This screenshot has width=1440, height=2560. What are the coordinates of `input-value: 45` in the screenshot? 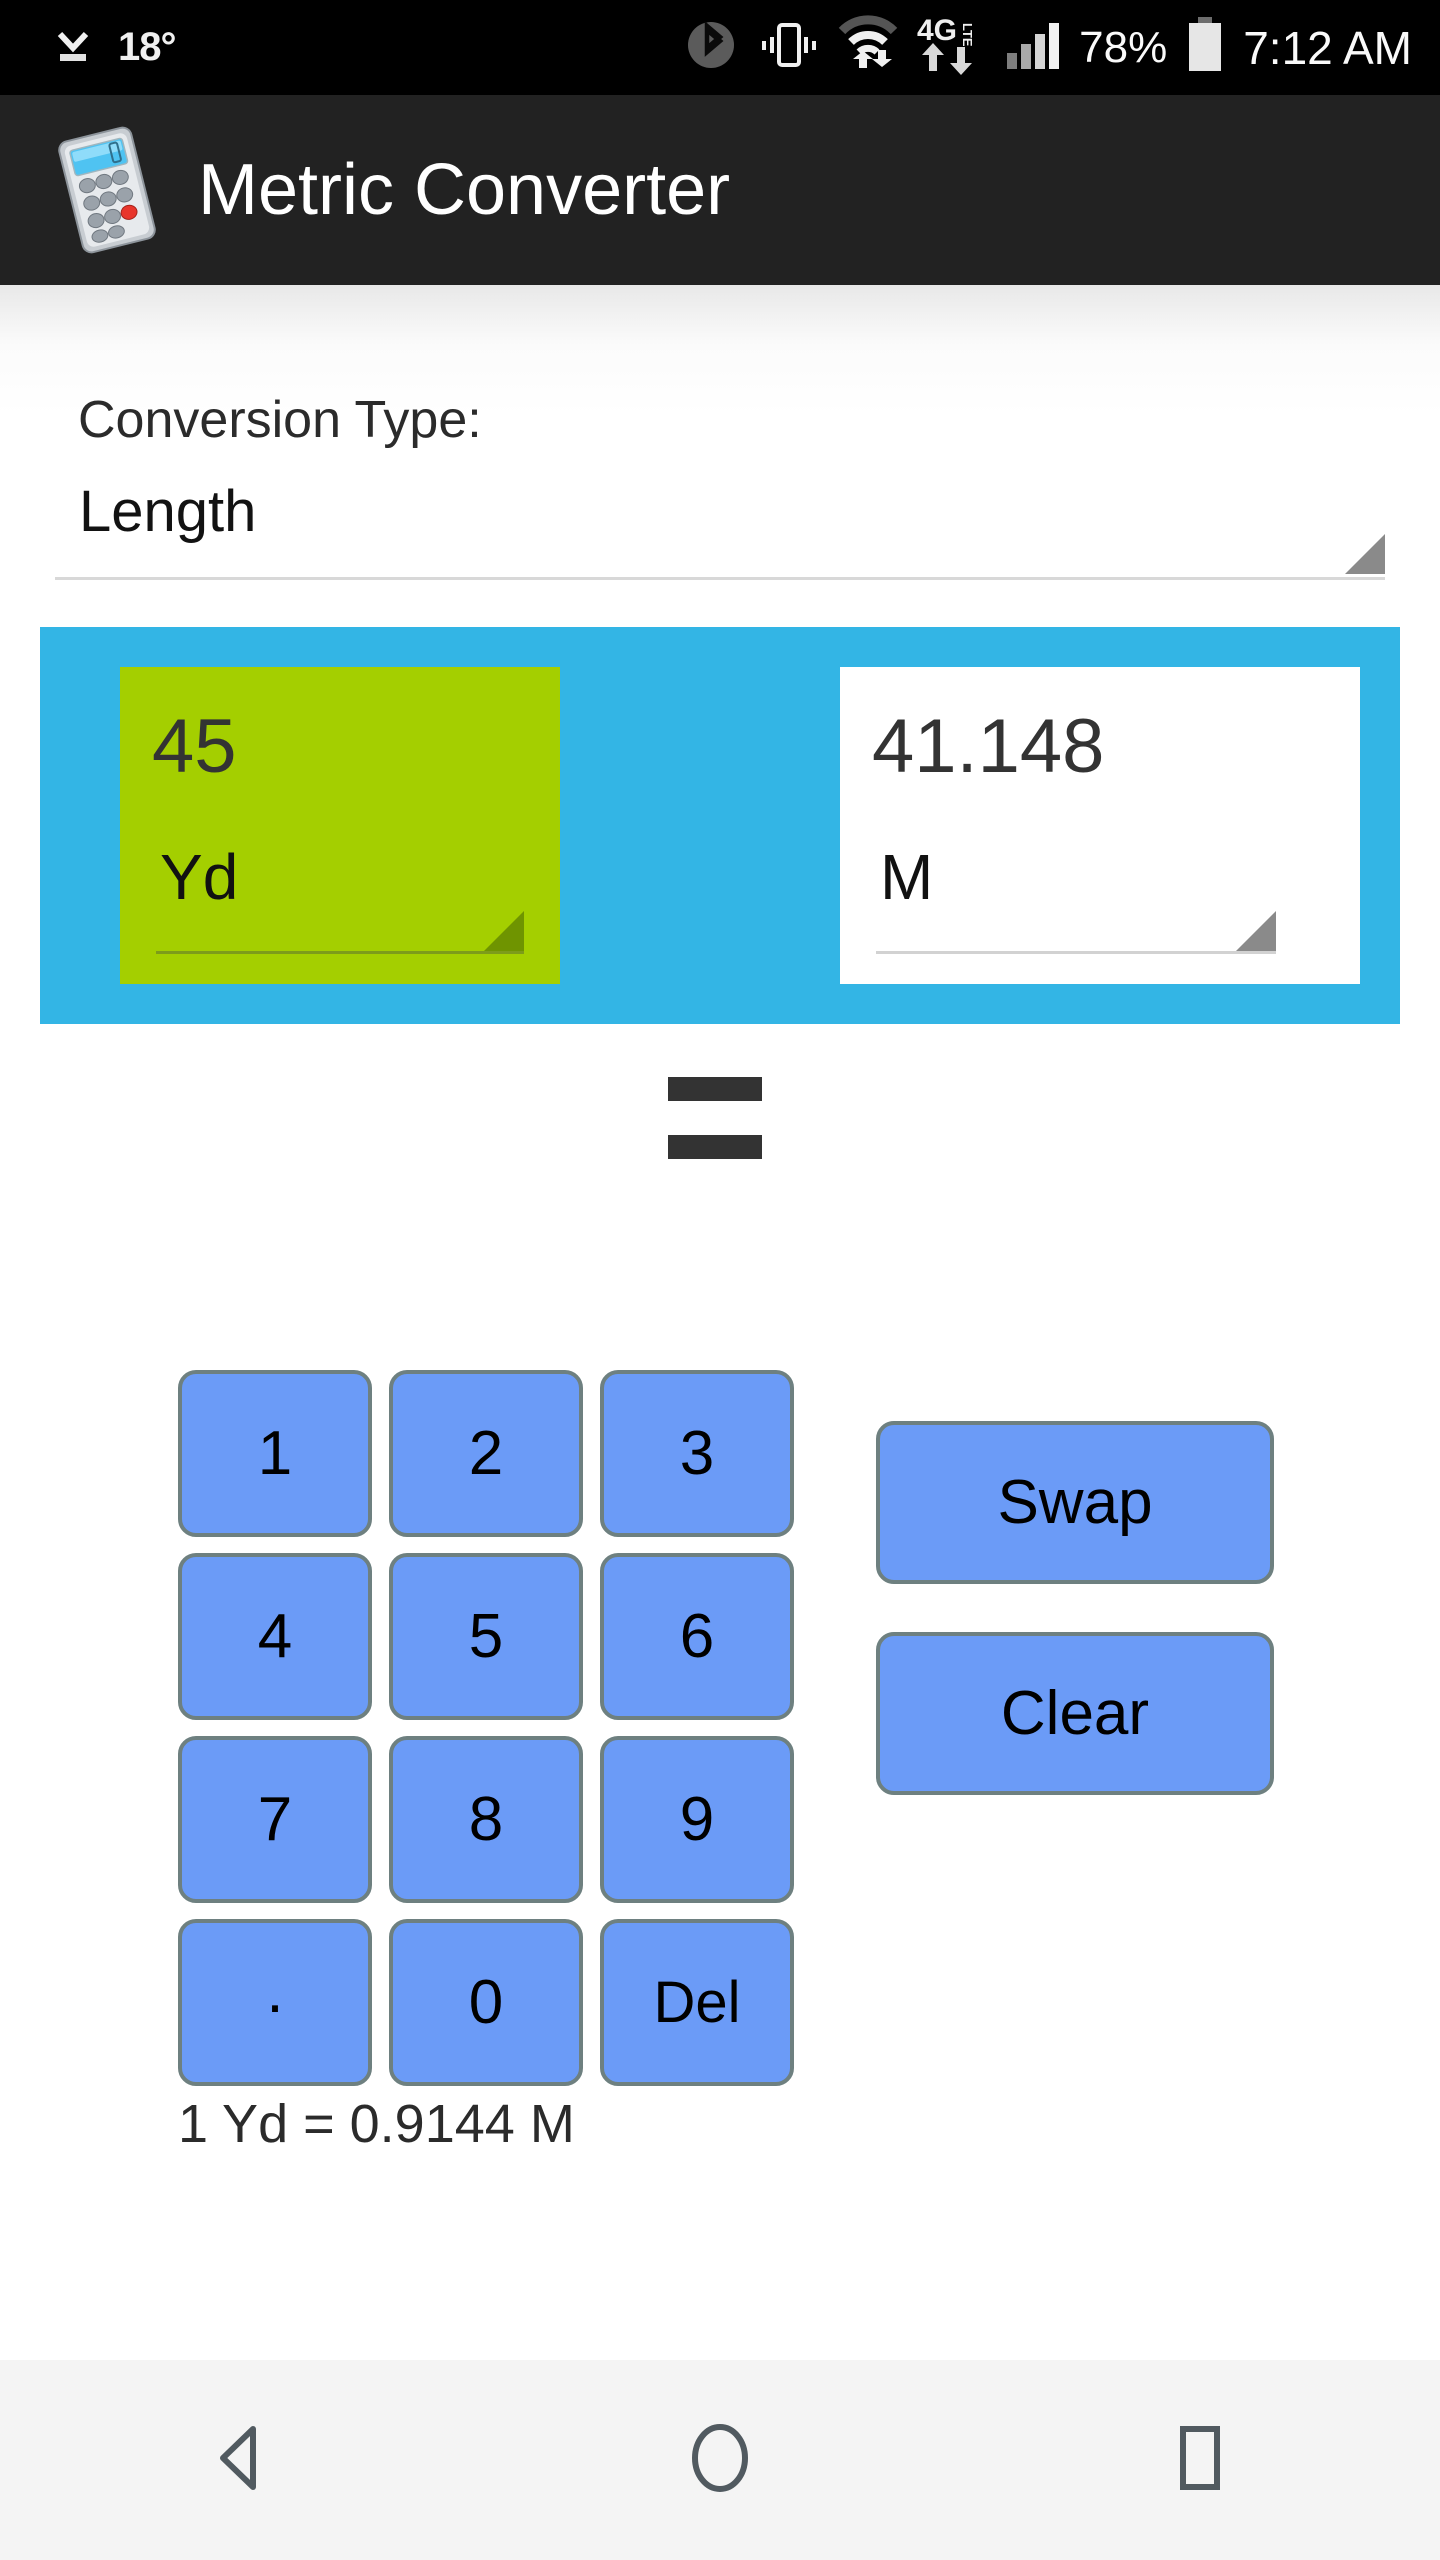 It's located at (194, 746).